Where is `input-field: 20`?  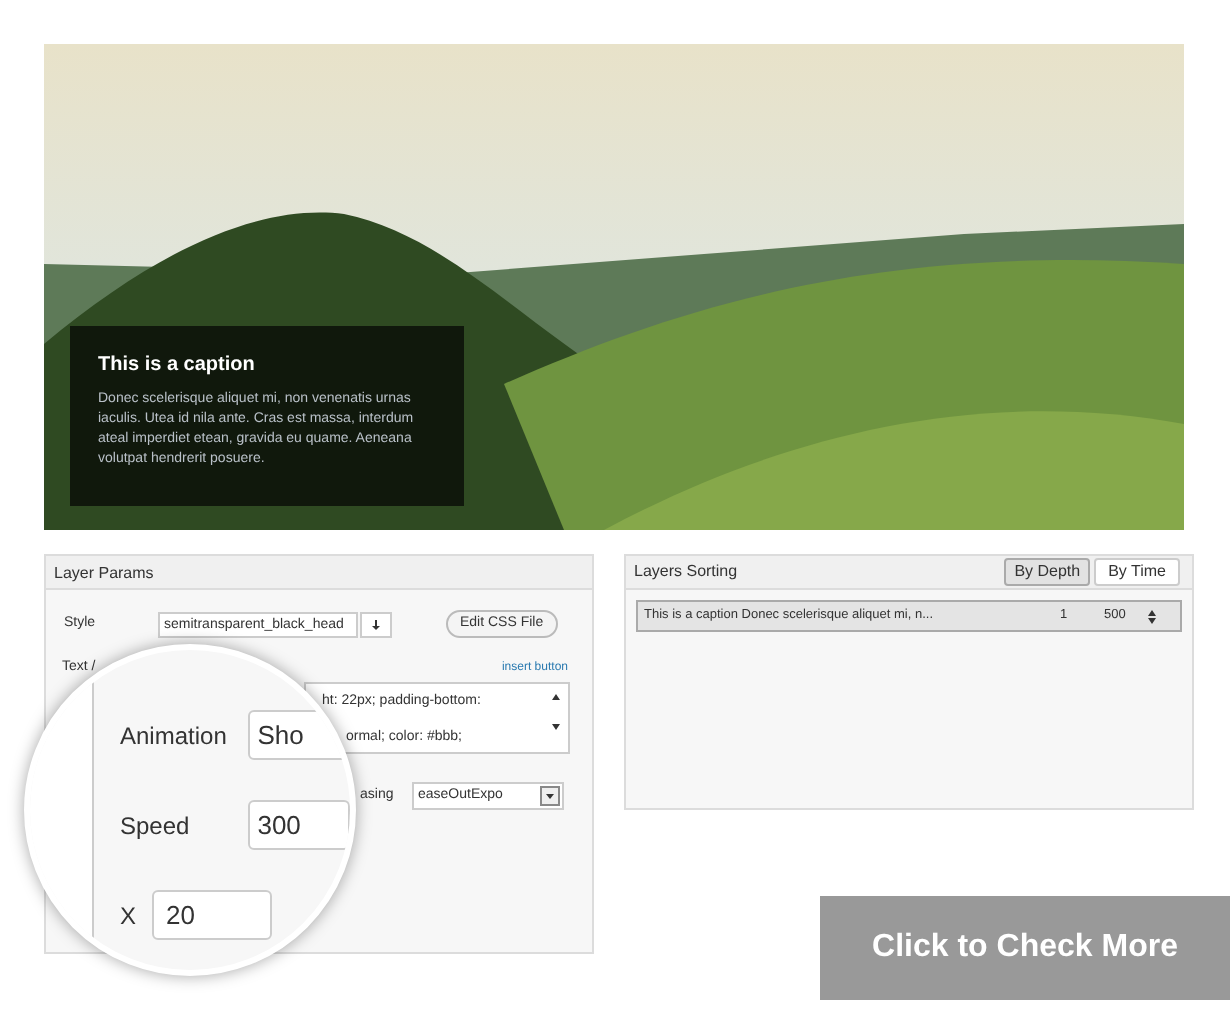 input-field: 20 is located at coordinates (212, 915).